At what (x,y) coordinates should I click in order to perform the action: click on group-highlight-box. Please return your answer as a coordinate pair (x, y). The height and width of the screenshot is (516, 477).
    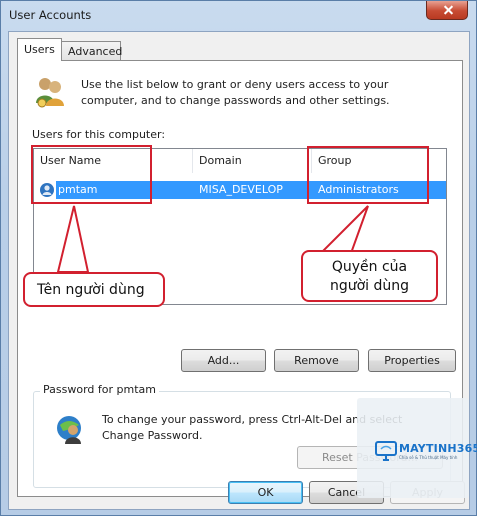
    Looking at the image, I should click on (368, 175).